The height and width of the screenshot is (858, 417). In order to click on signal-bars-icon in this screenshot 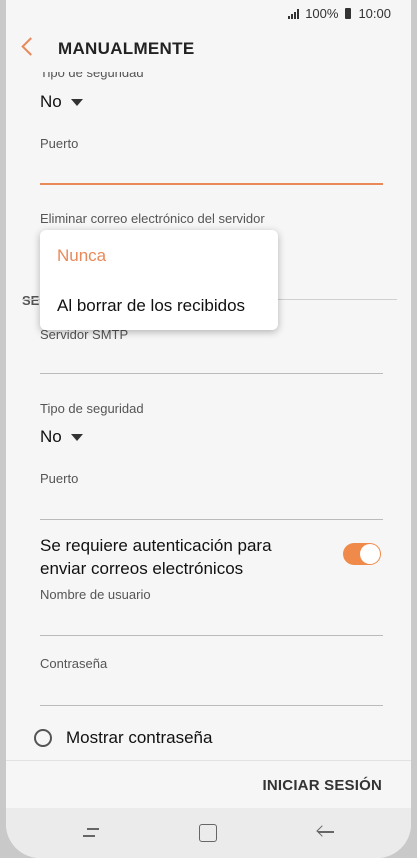, I will do `click(294, 13)`.